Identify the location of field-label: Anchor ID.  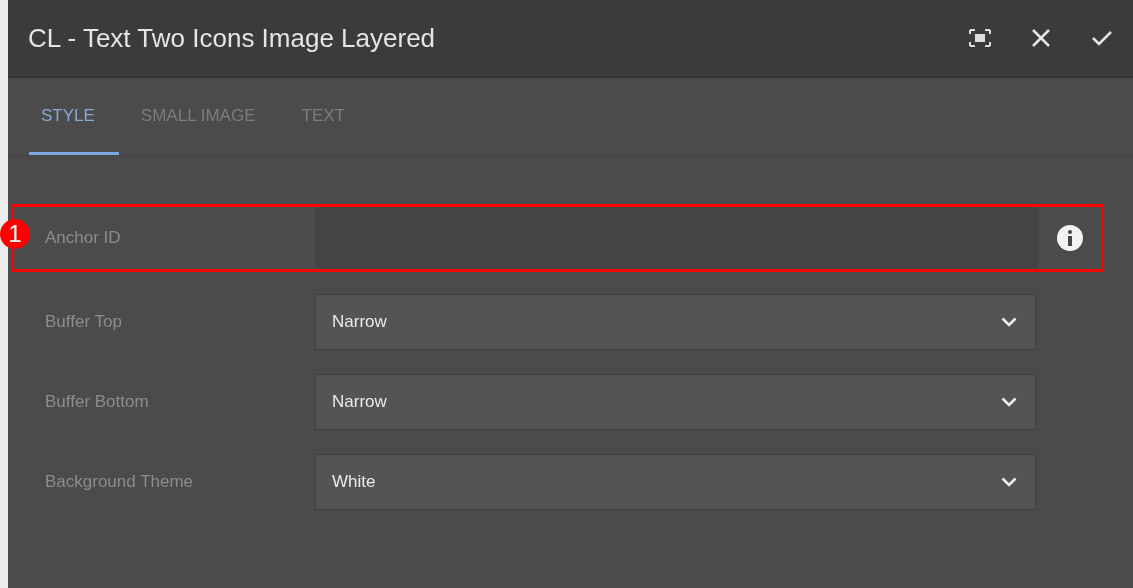
(83, 238).